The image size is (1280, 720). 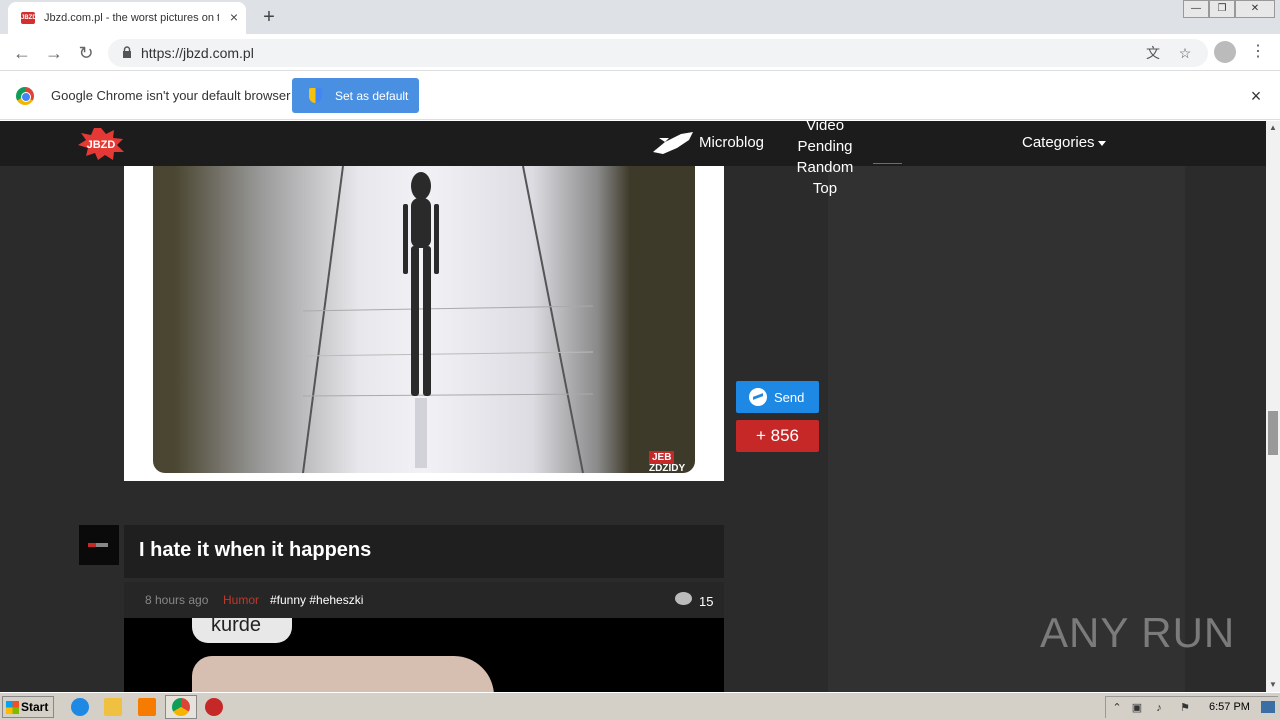 I want to click on url-text: https://jbzd.com.pl, so click(x=197, y=53).